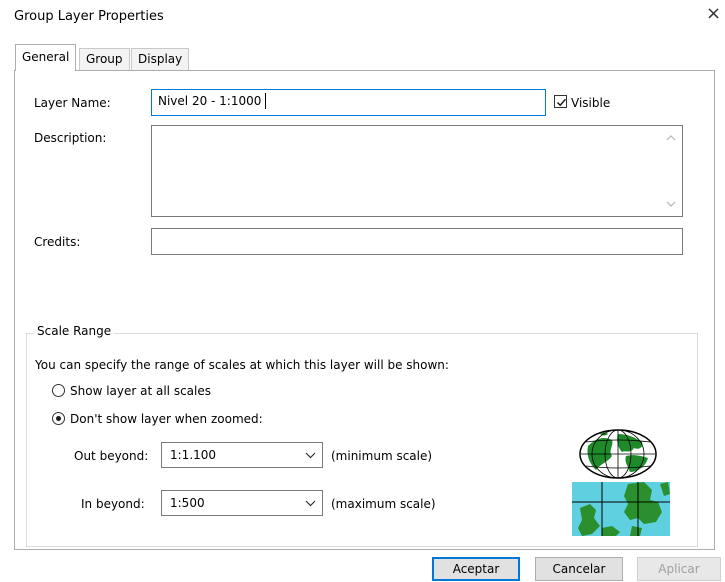  I want to click on visible-label: Visible, so click(590, 103).